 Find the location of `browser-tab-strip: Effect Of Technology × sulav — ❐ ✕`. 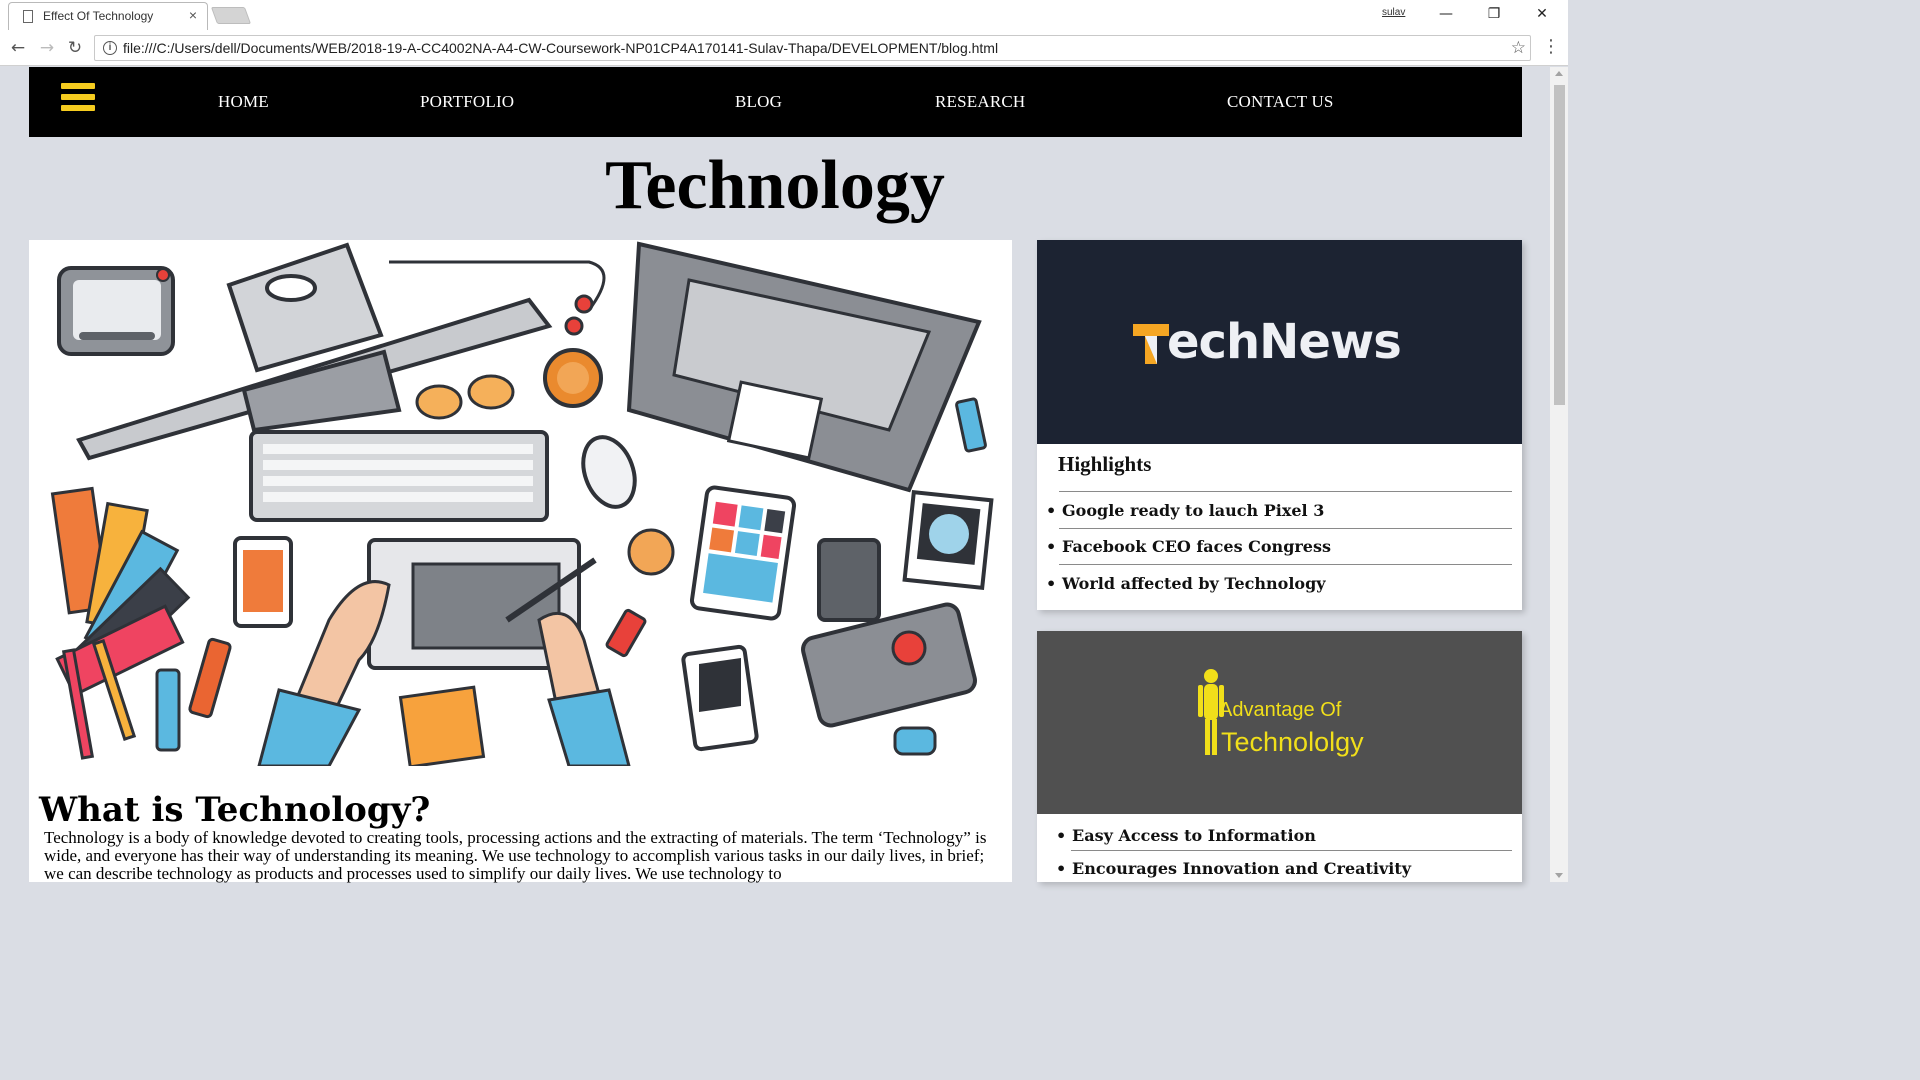

browser-tab-strip: Effect Of Technology × sulav — ❐ ✕ is located at coordinates (784, 15).